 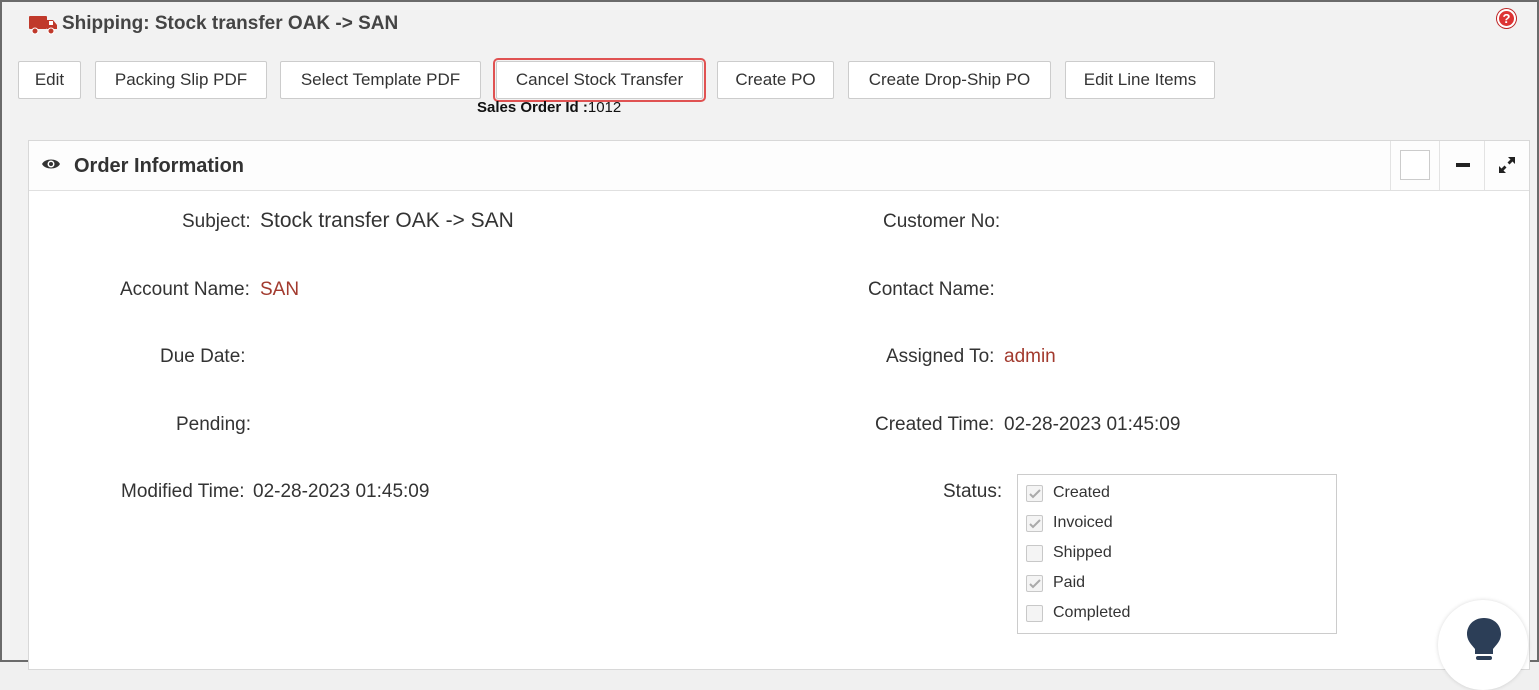 What do you see at coordinates (1415, 165) in the screenshot?
I see `checkbox-icon` at bounding box center [1415, 165].